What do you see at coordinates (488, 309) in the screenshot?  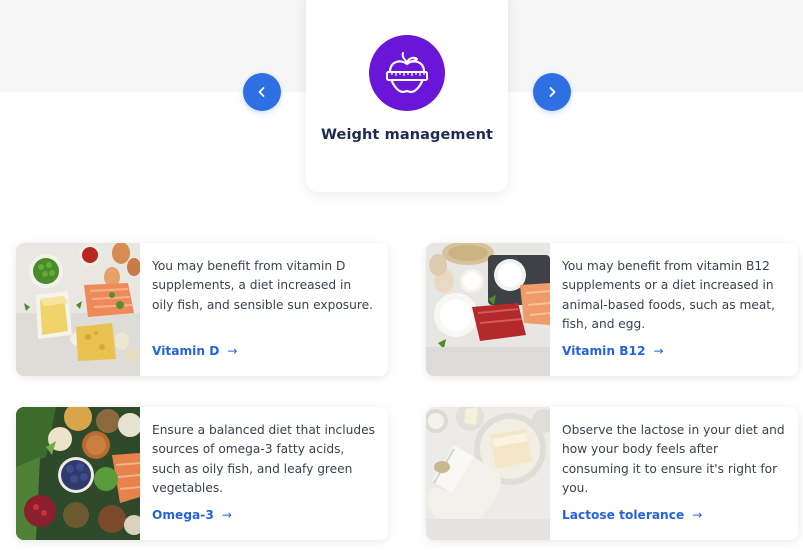 I see `salmon-milk-eggs-oats-photo` at bounding box center [488, 309].